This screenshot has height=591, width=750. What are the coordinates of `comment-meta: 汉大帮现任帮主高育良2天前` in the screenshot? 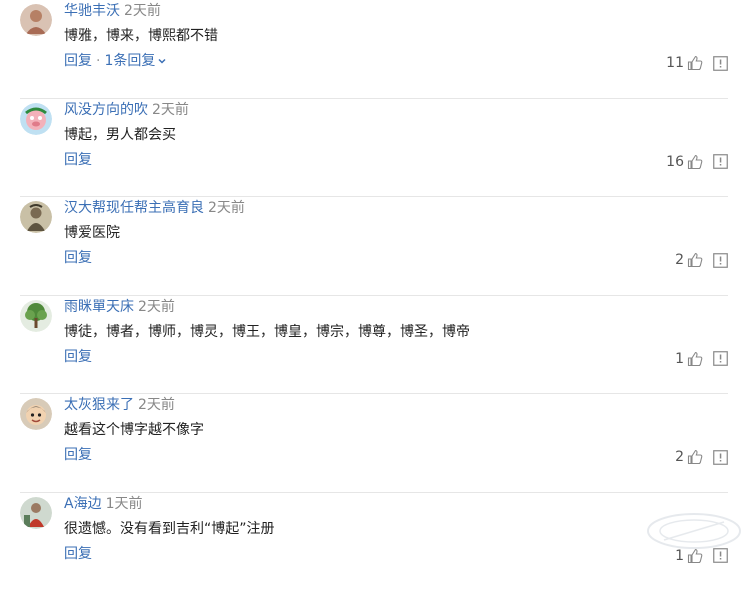 It's located at (154, 208).